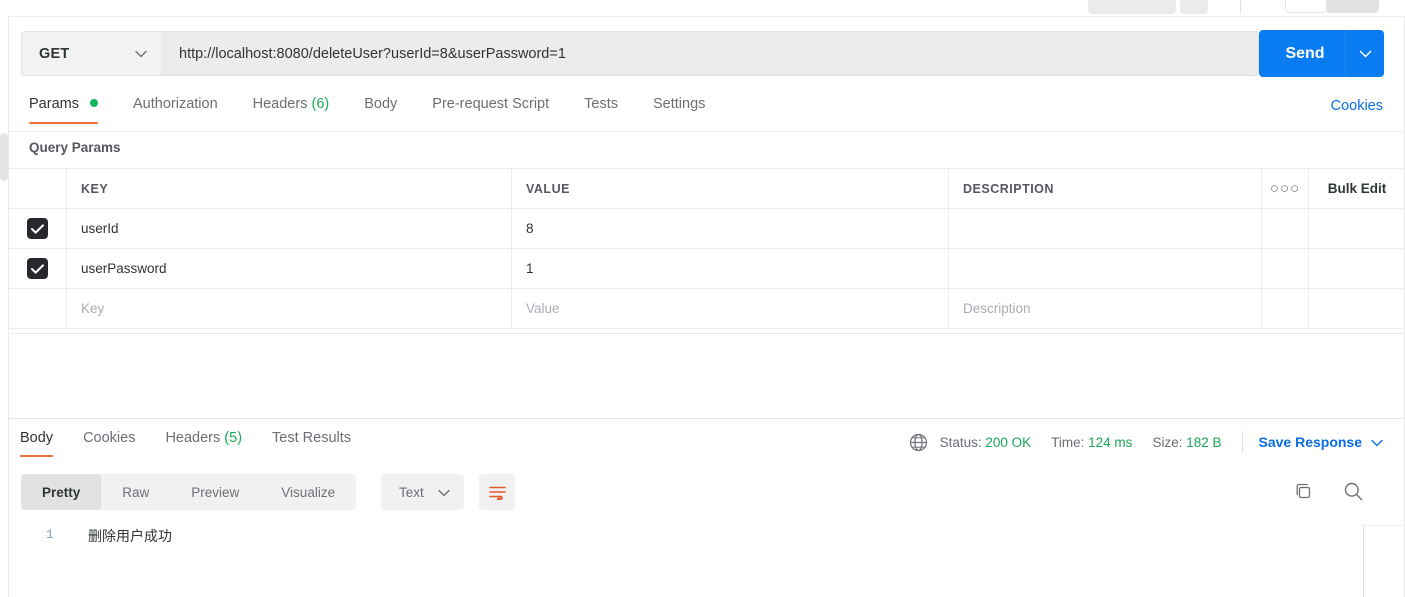 The height and width of the screenshot is (597, 1405). Describe the element at coordinates (38, 188) in the screenshot. I see `header-checkbox-cell` at that location.